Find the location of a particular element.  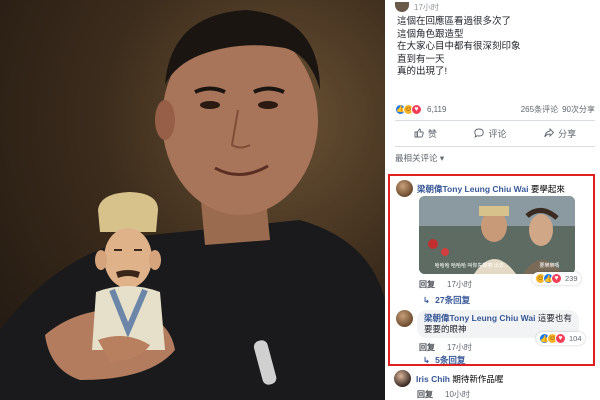

post-time: 17小时 is located at coordinates (426, 7).